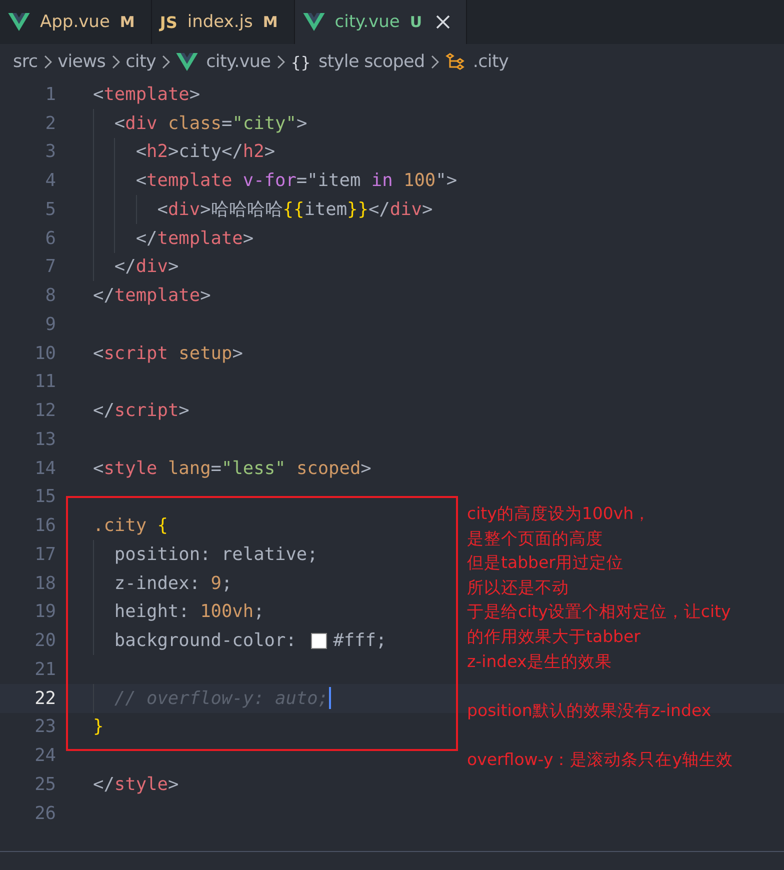 The width and height of the screenshot is (784, 870). Describe the element at coordinates (360, 641) in the screenshot. I see `code-token: #fff;` at that location.